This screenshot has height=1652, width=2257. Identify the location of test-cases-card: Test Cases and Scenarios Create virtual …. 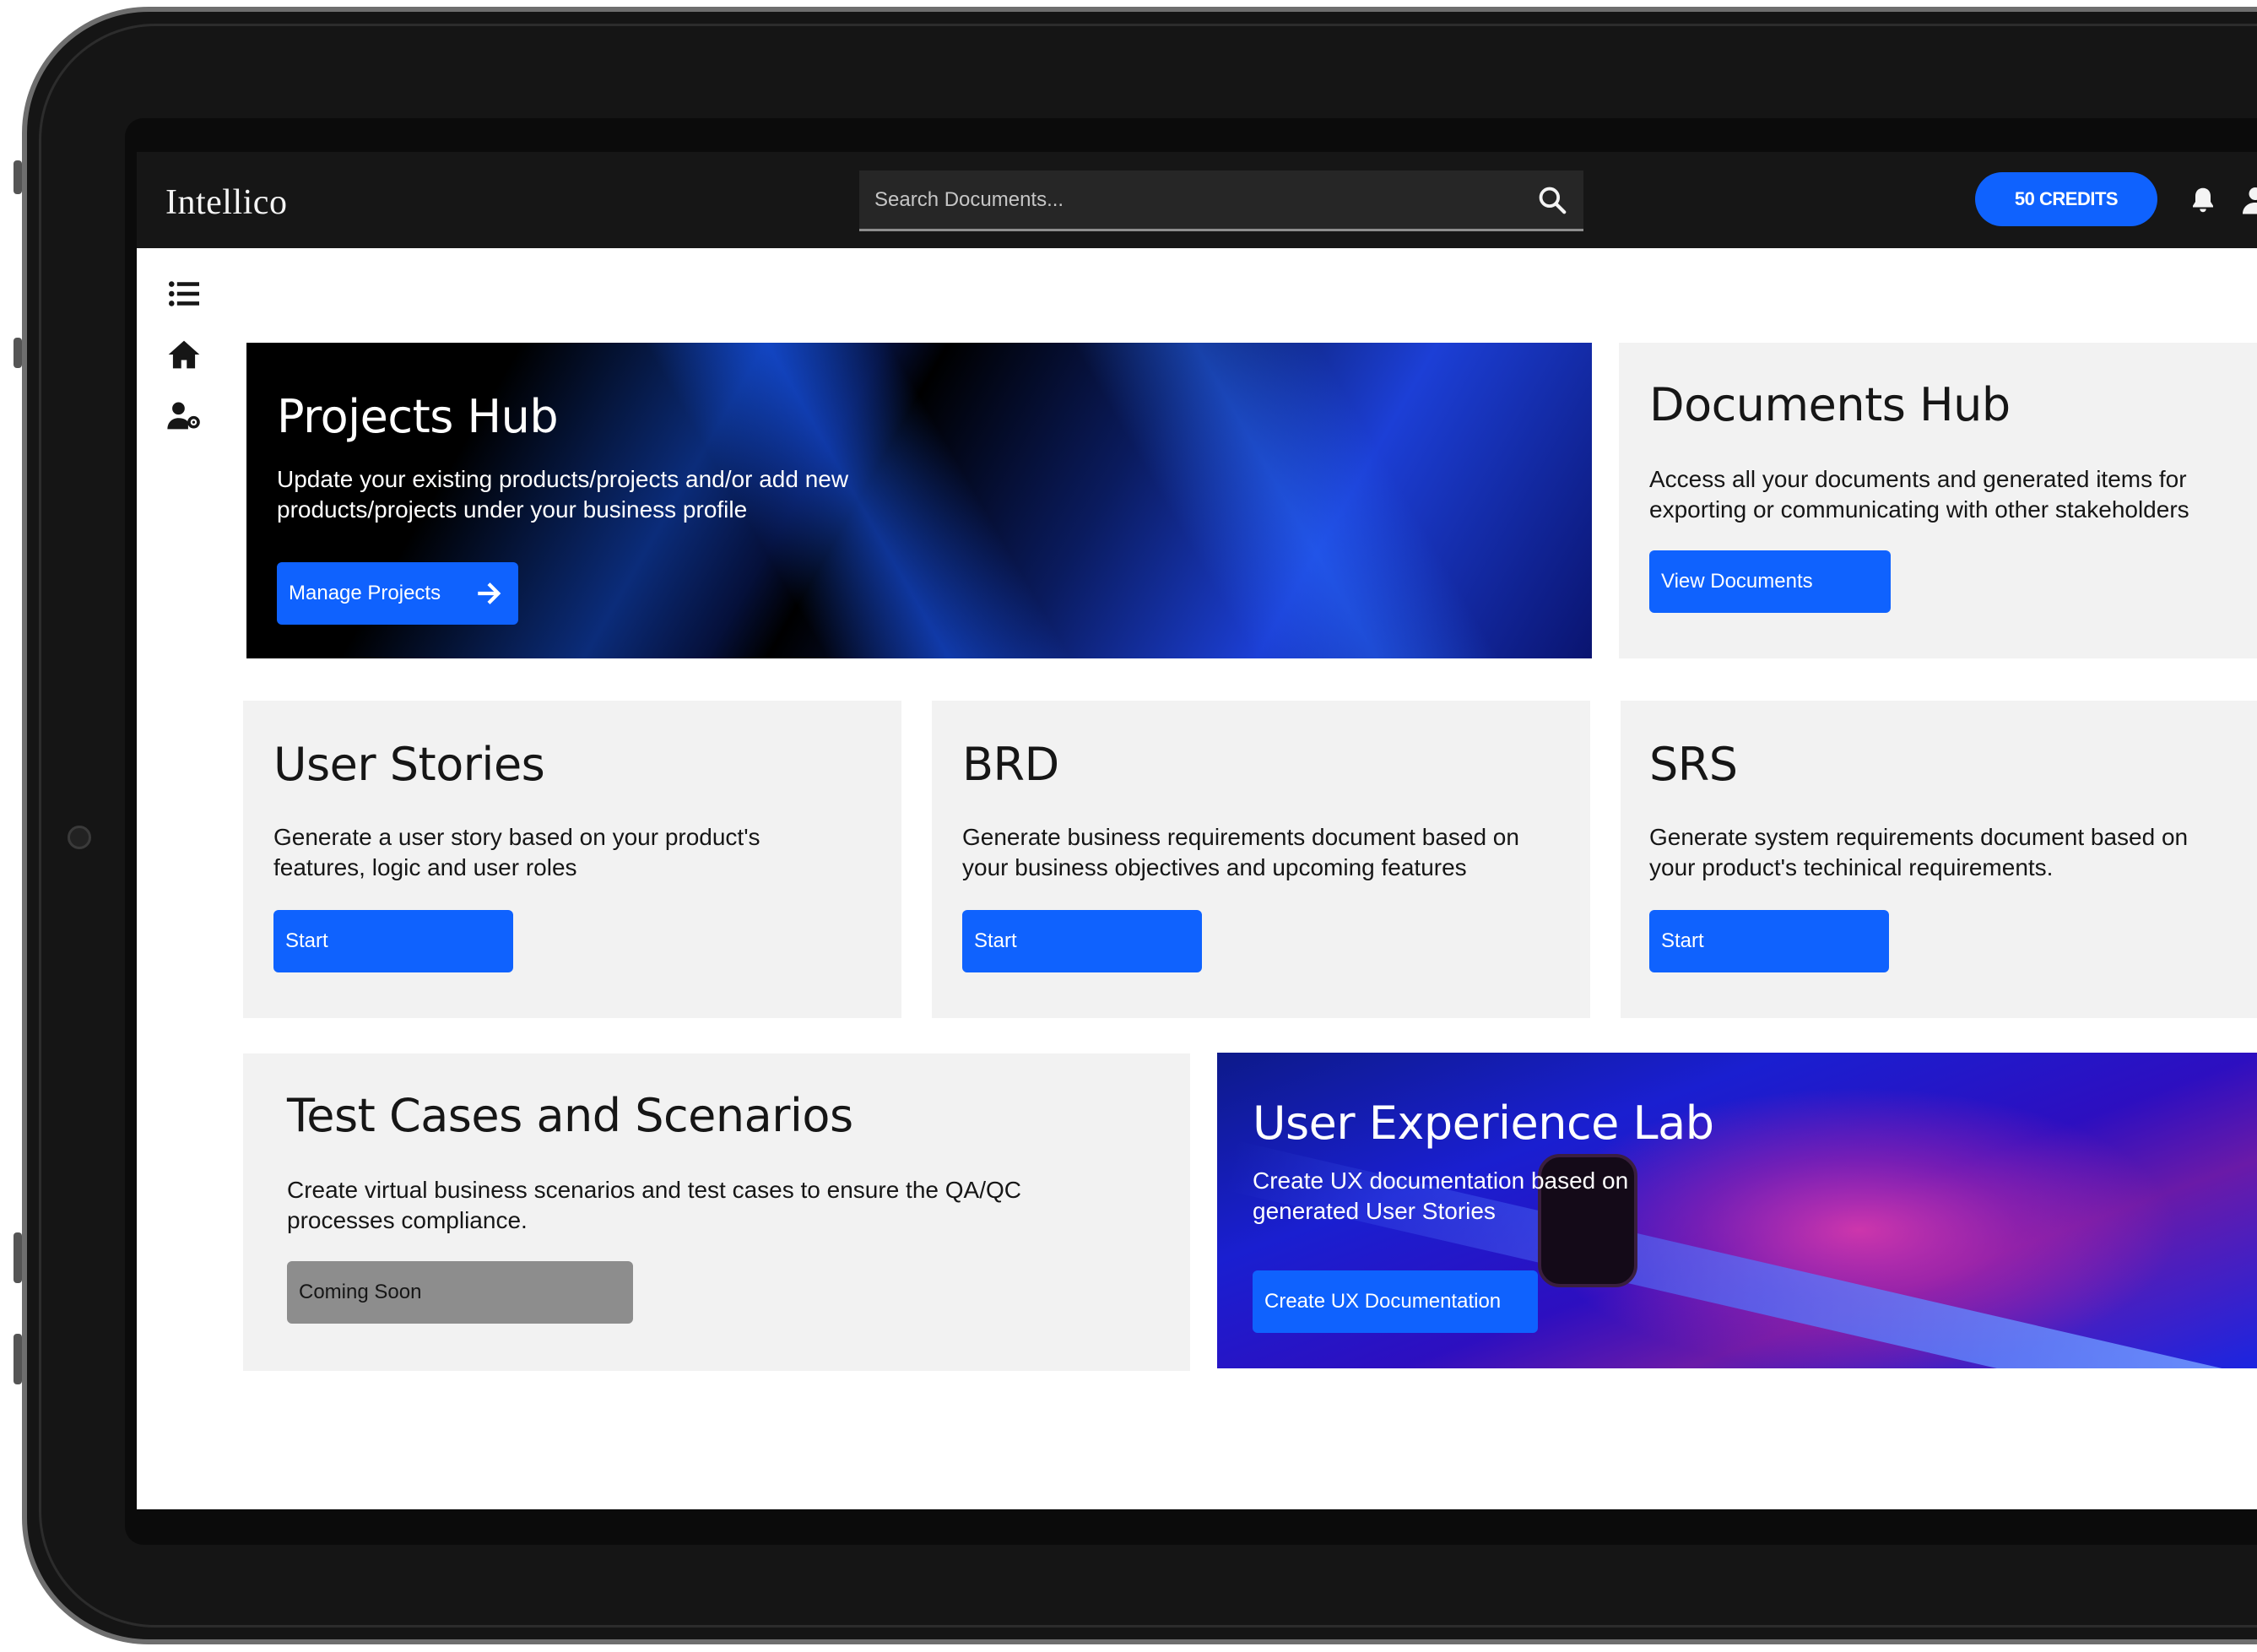
(716, 1212).